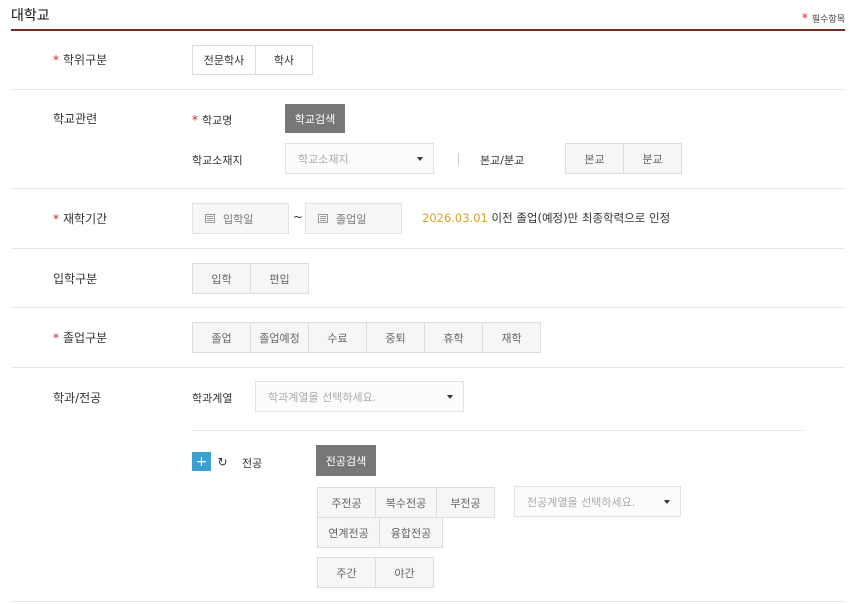 The width and height of the screenshot is (856, 604). I want to click on major-type-option: 부전공, so click(465, 502).